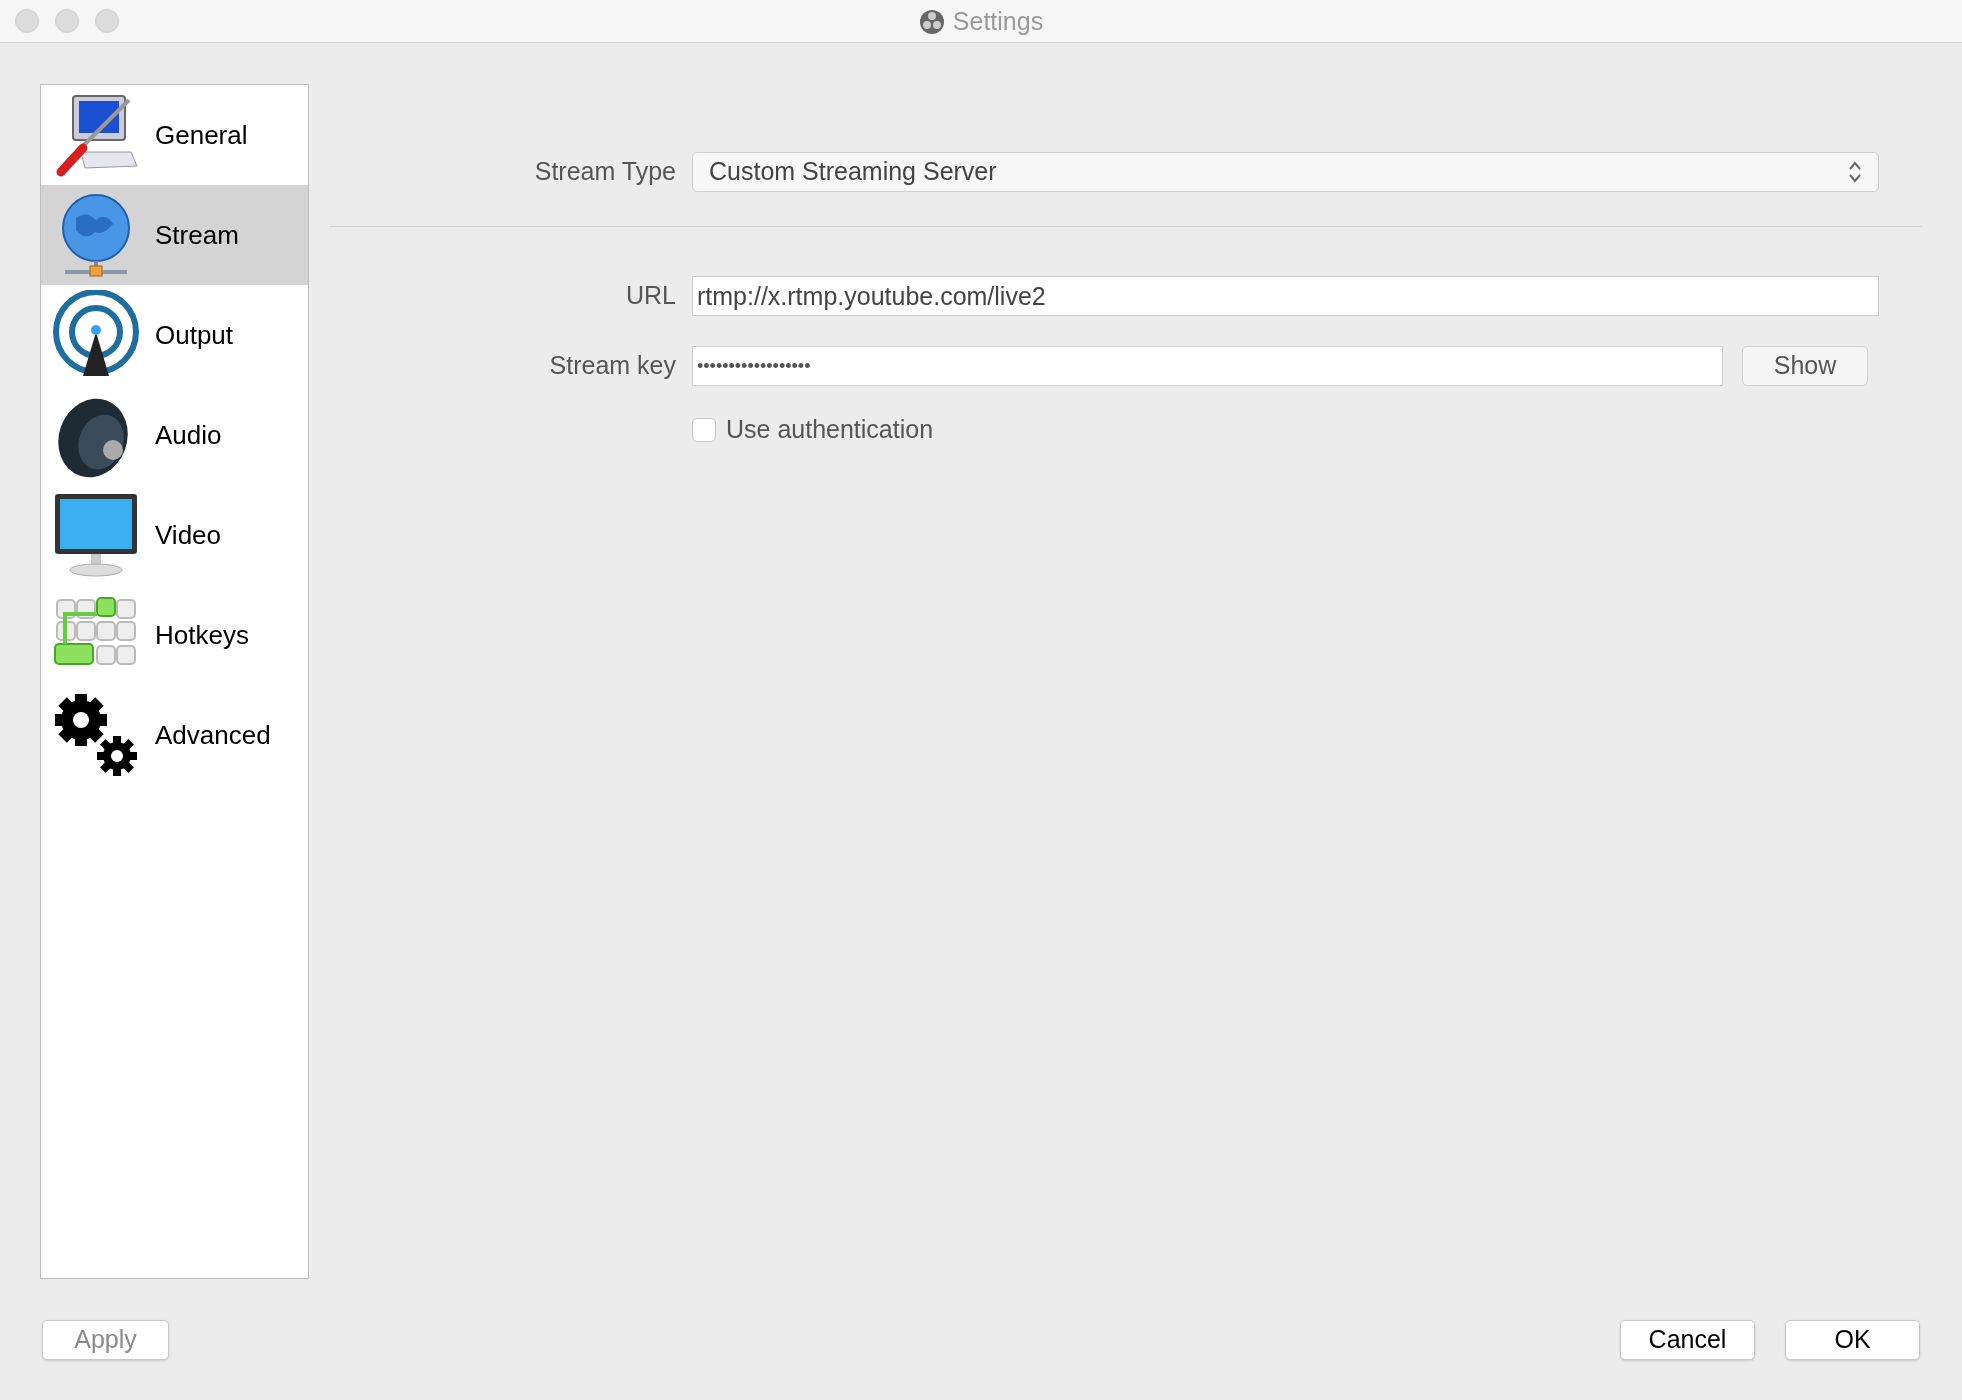 The image size is (1962, 1400). What do you see at coordinates (651, 296) in the screenshot?
I see `field-label: URL` at bounding box center [651, 296].